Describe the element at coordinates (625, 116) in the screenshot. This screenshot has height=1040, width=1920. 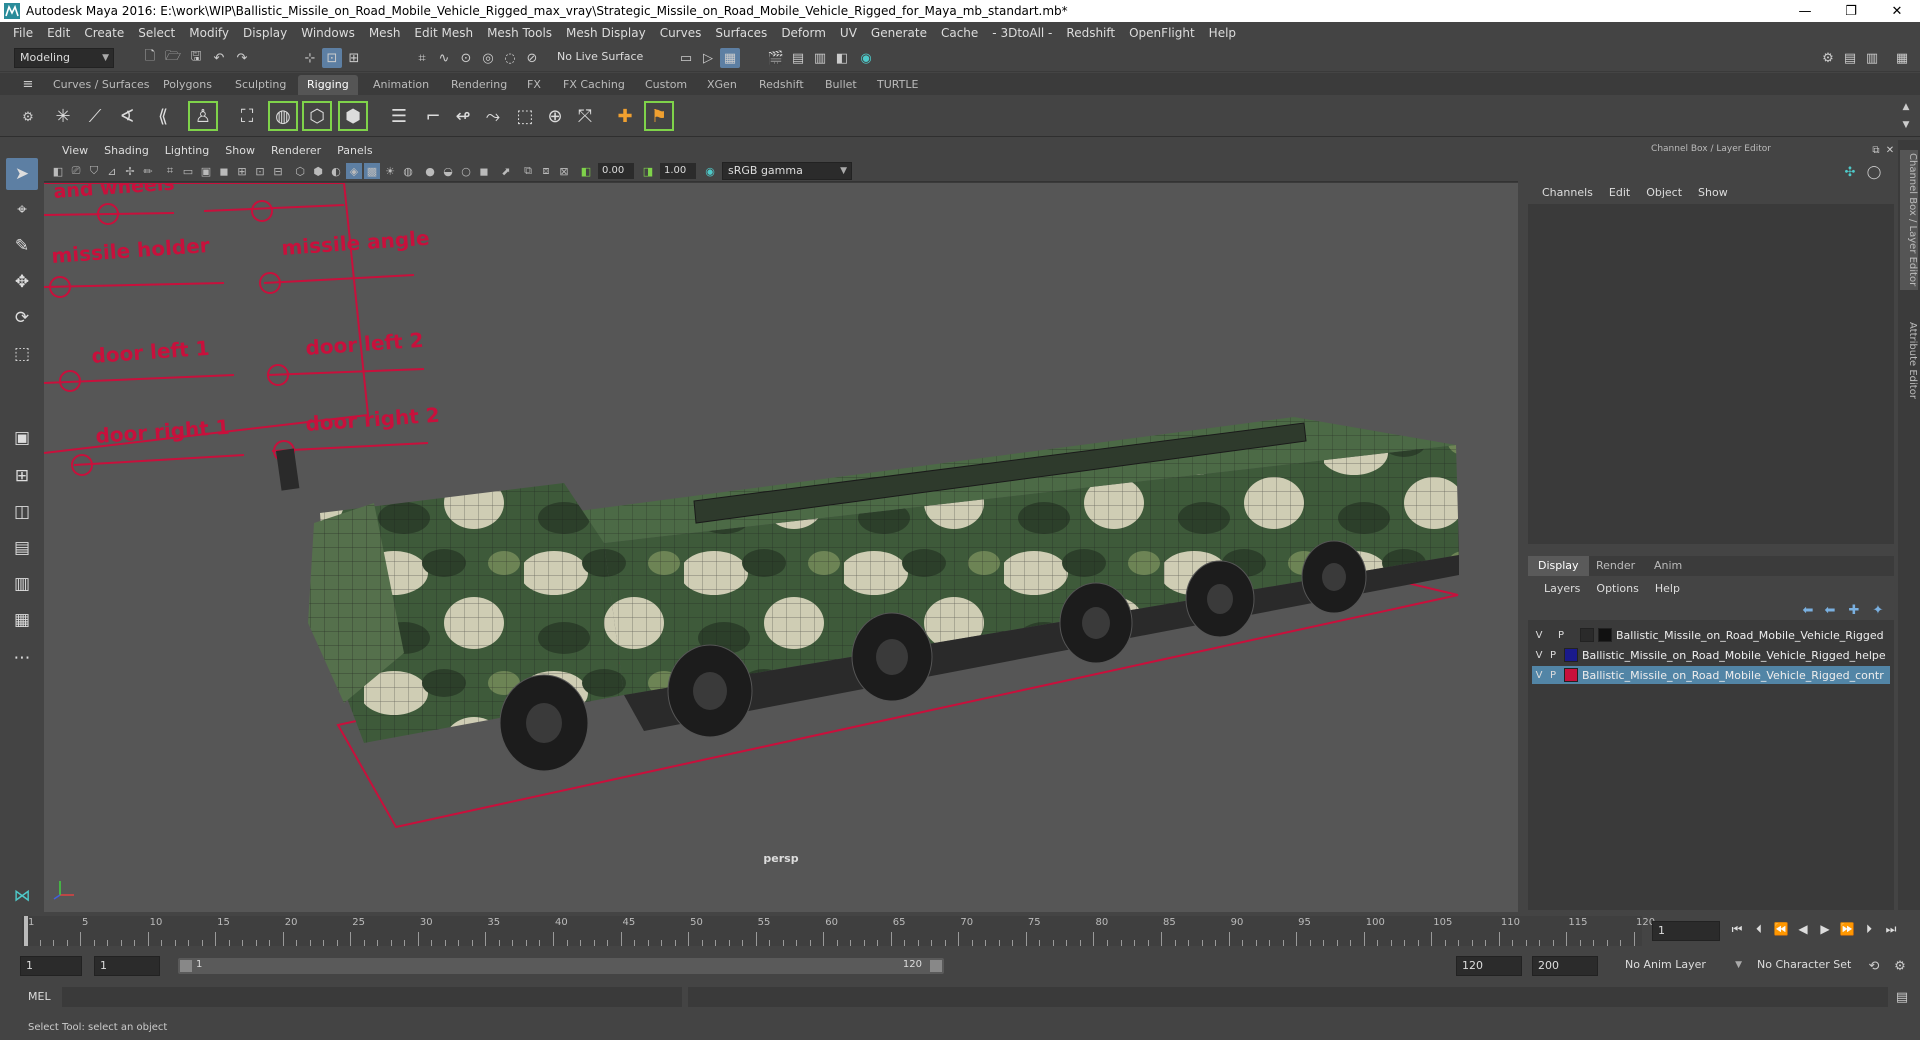
I see `point-constraint-icon: ✚` at that location.